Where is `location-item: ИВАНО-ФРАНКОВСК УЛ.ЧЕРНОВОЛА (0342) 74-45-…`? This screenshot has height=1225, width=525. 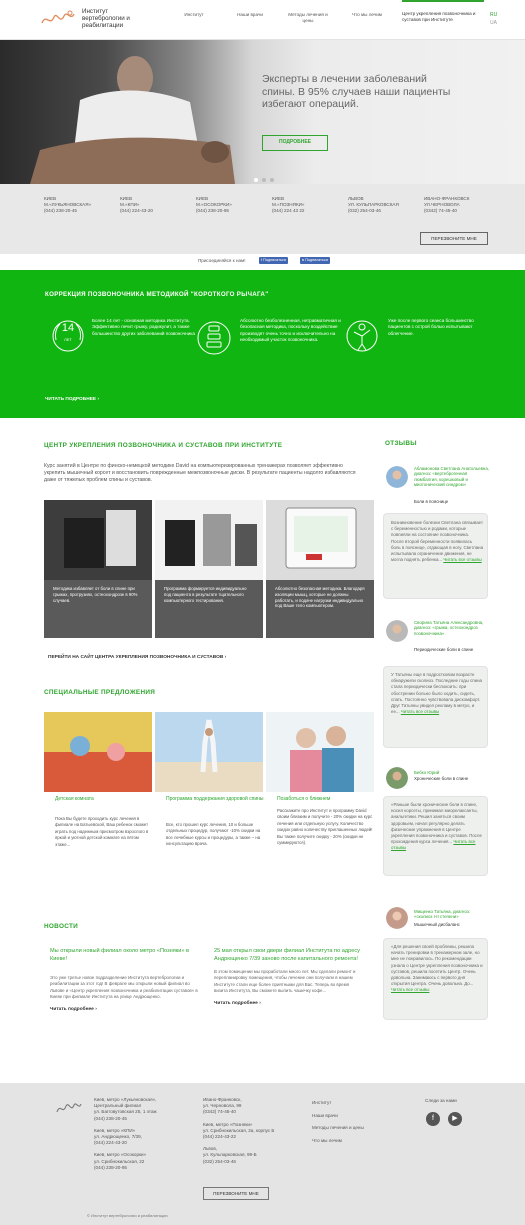 location-item: ИВАНО-ФРАНКОВСК УЛ.ЧЕРНОВОЛА (0342) 74-45-… is located at coordinates (459, 205).